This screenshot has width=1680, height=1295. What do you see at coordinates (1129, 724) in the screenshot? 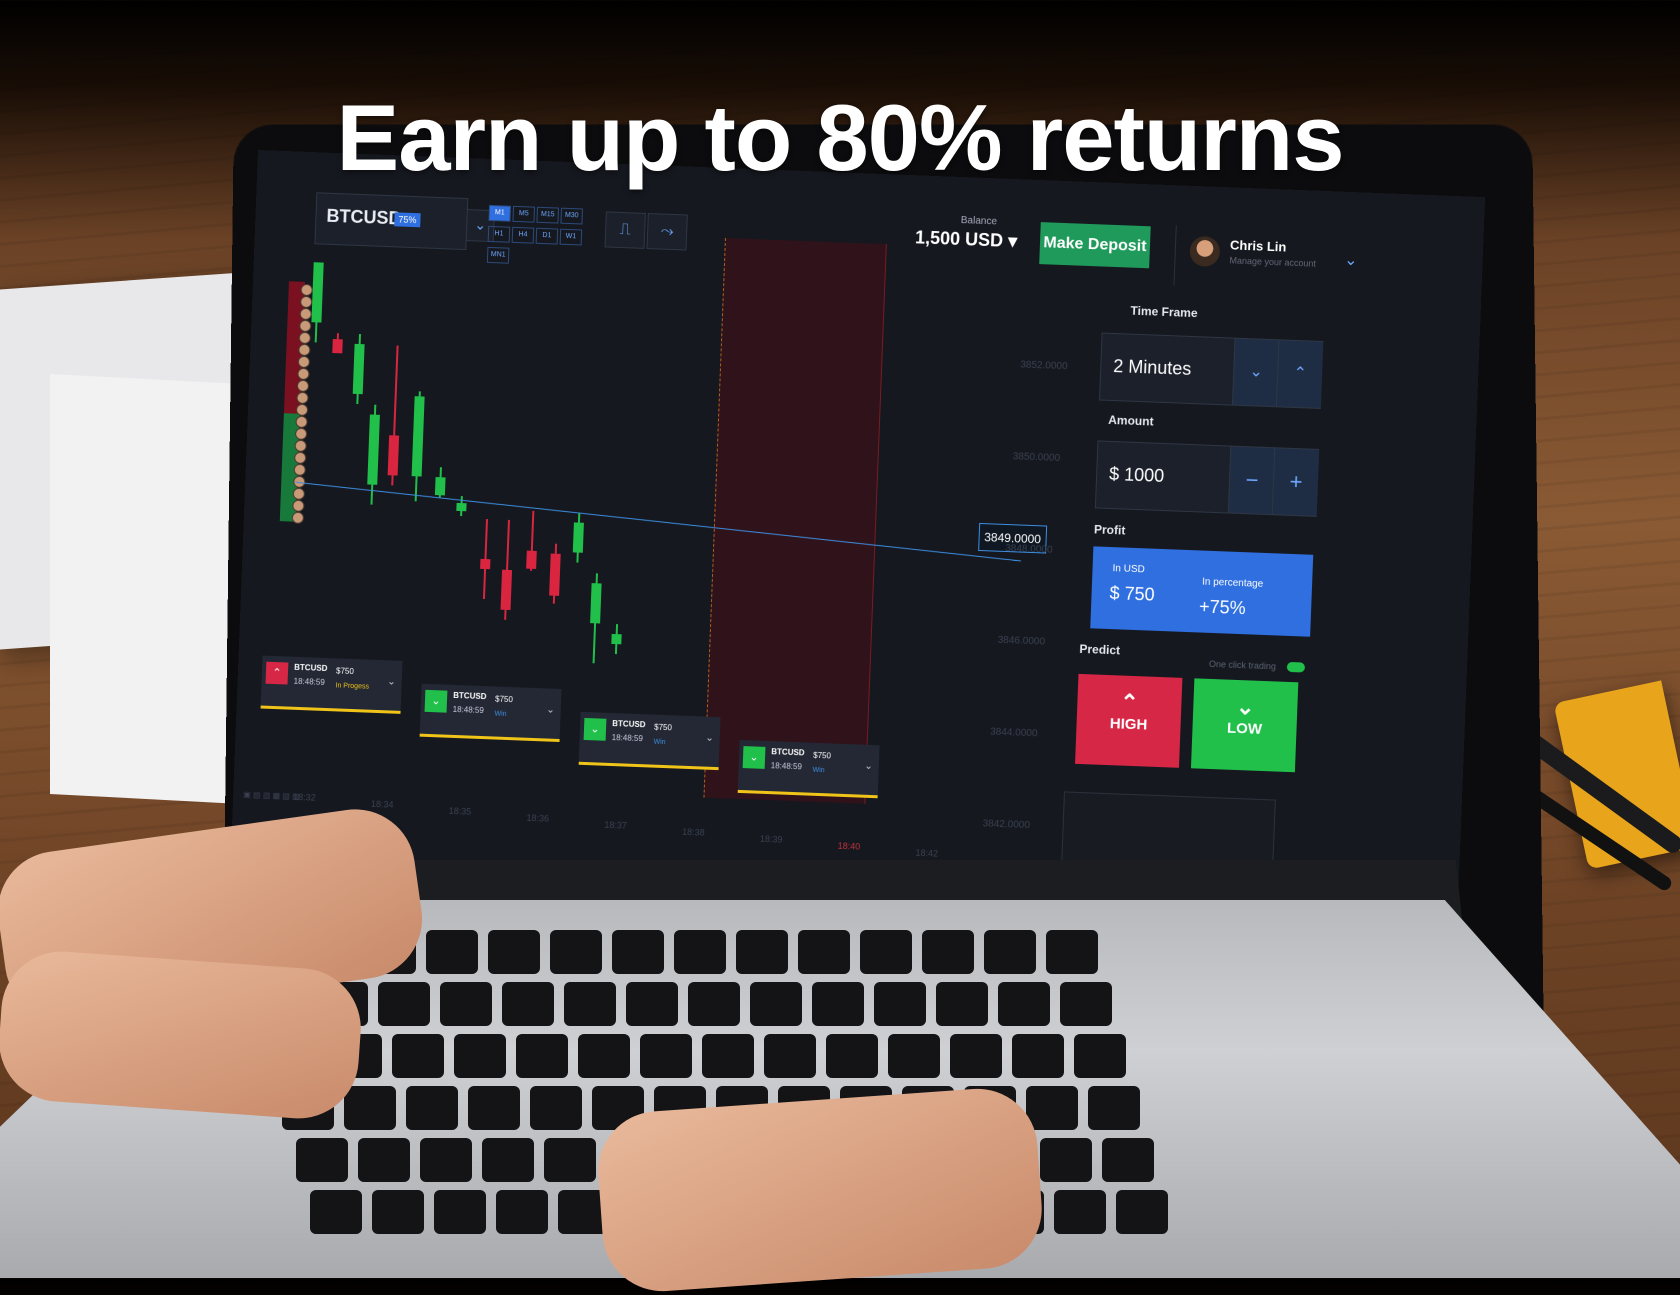
I see `high-label: HIGH` at bounding box center [1129, 724].